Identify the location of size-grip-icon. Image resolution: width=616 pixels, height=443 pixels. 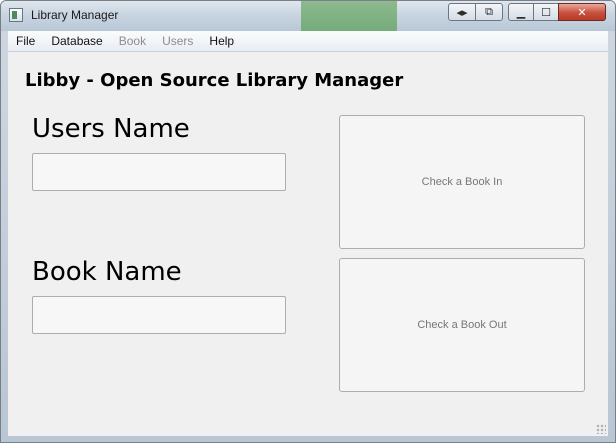
(601, 429).